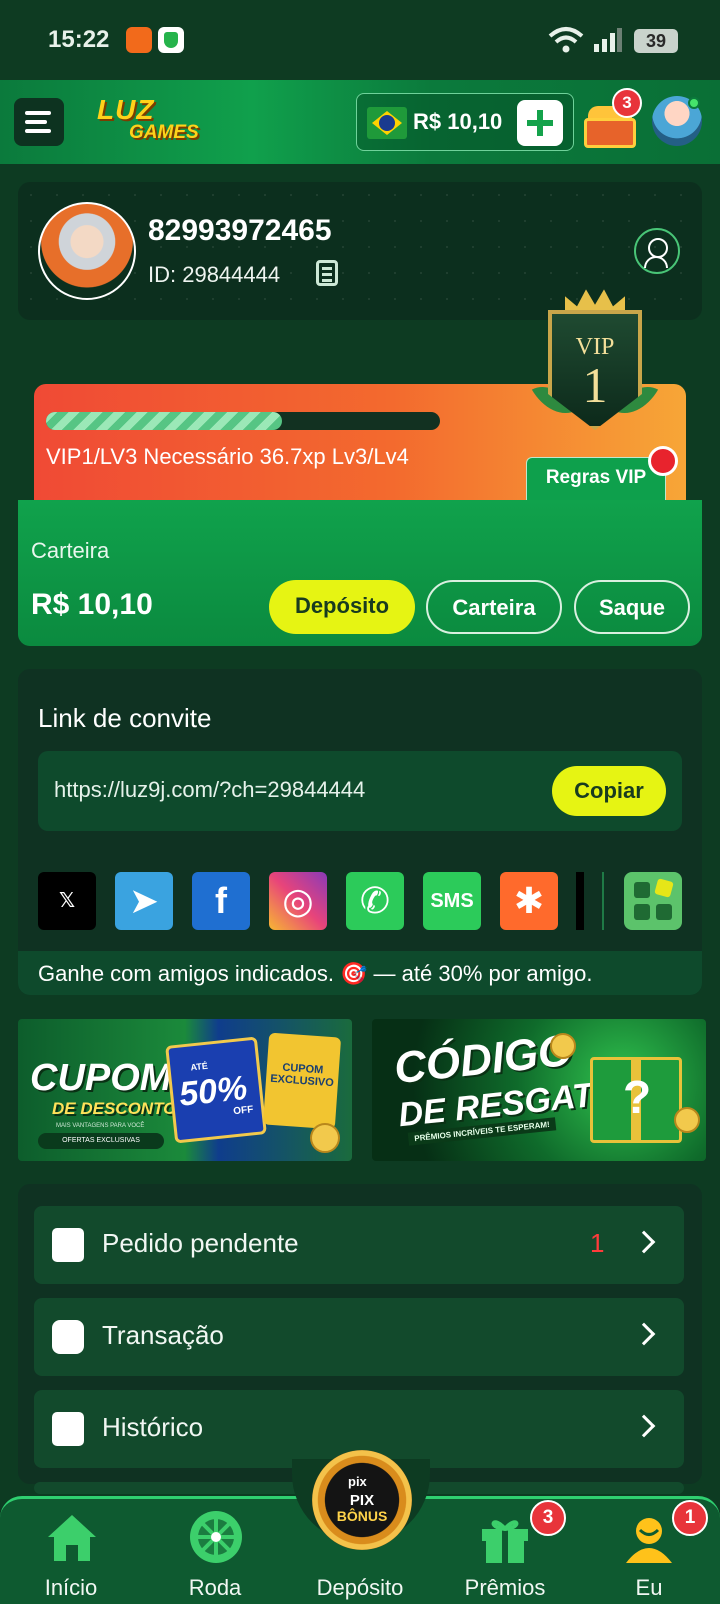 The height and width of the screenshot is (1604, 720). What do you see at coordinates (114, 1108) in the screenshot?
I see `coupon-subtitle: DE DESCONTO` at bounding box center [114, 1108].